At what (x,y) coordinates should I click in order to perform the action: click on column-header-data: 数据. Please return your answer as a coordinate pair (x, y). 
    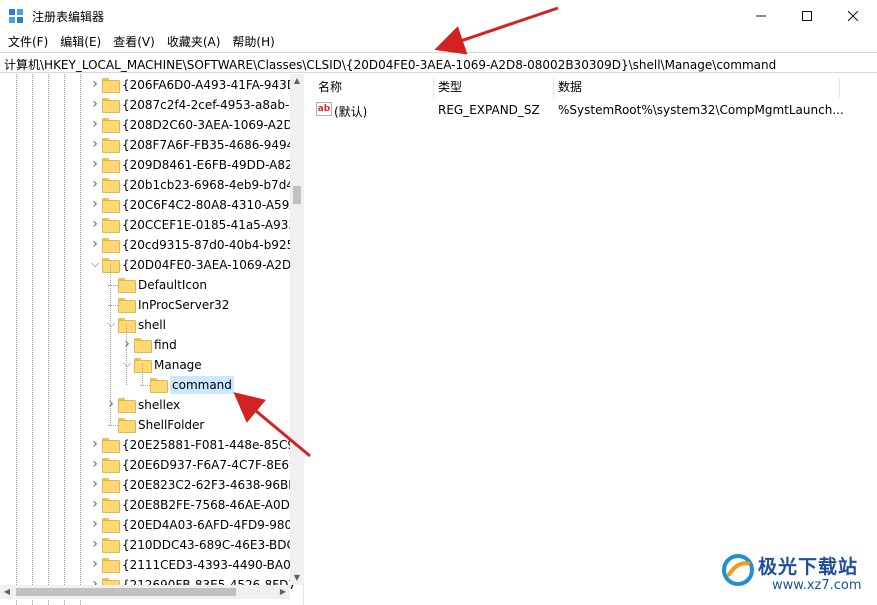
    Looking at the image, I should click on (697, 88).